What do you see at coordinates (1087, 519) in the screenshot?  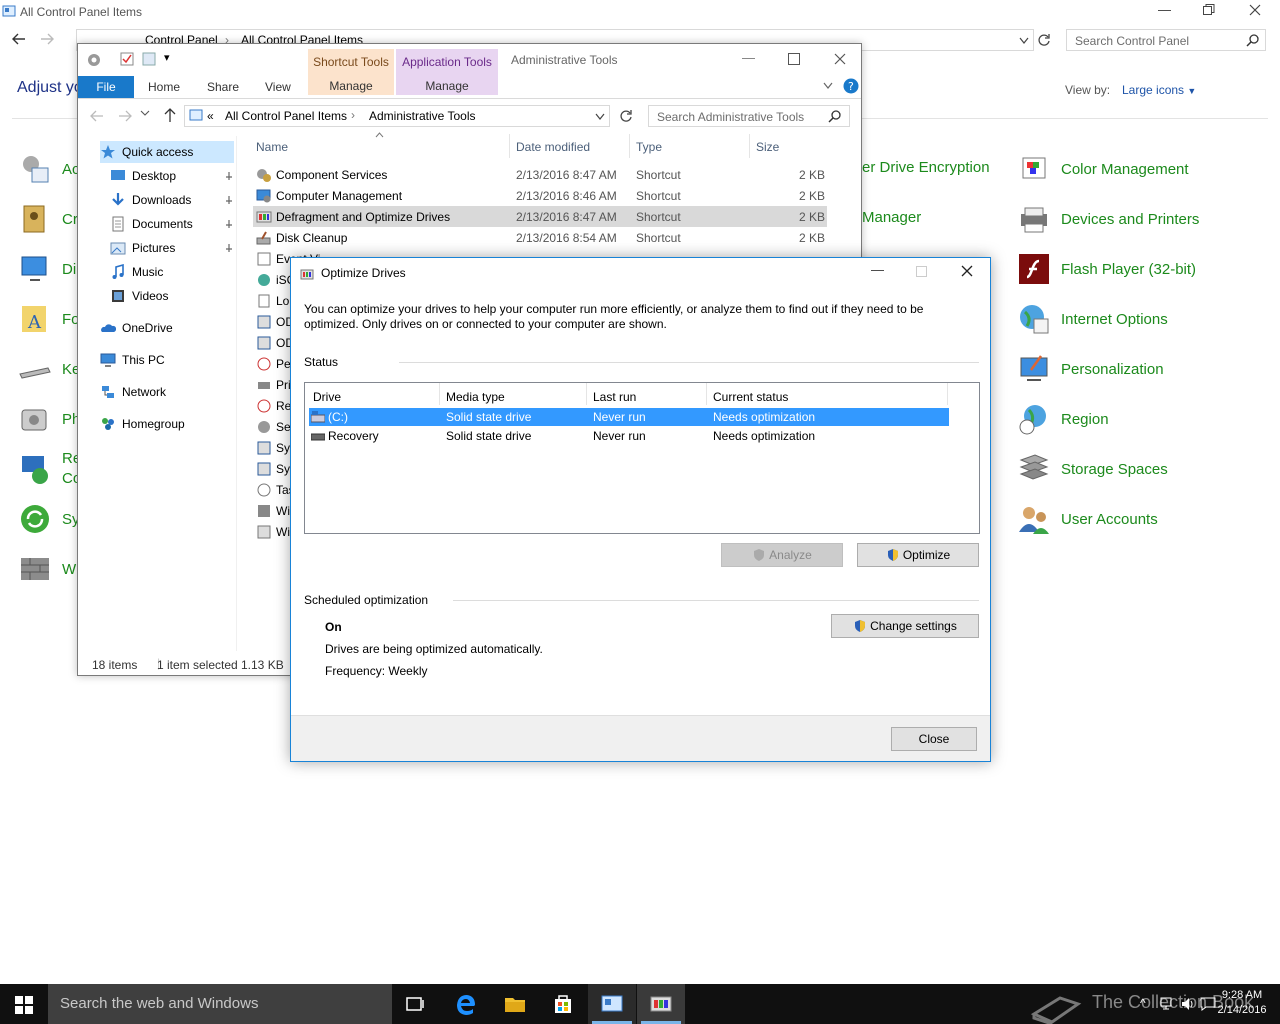 I see `cp-item-user-accounts: User Accounts` at bounding box center [1087, 519].